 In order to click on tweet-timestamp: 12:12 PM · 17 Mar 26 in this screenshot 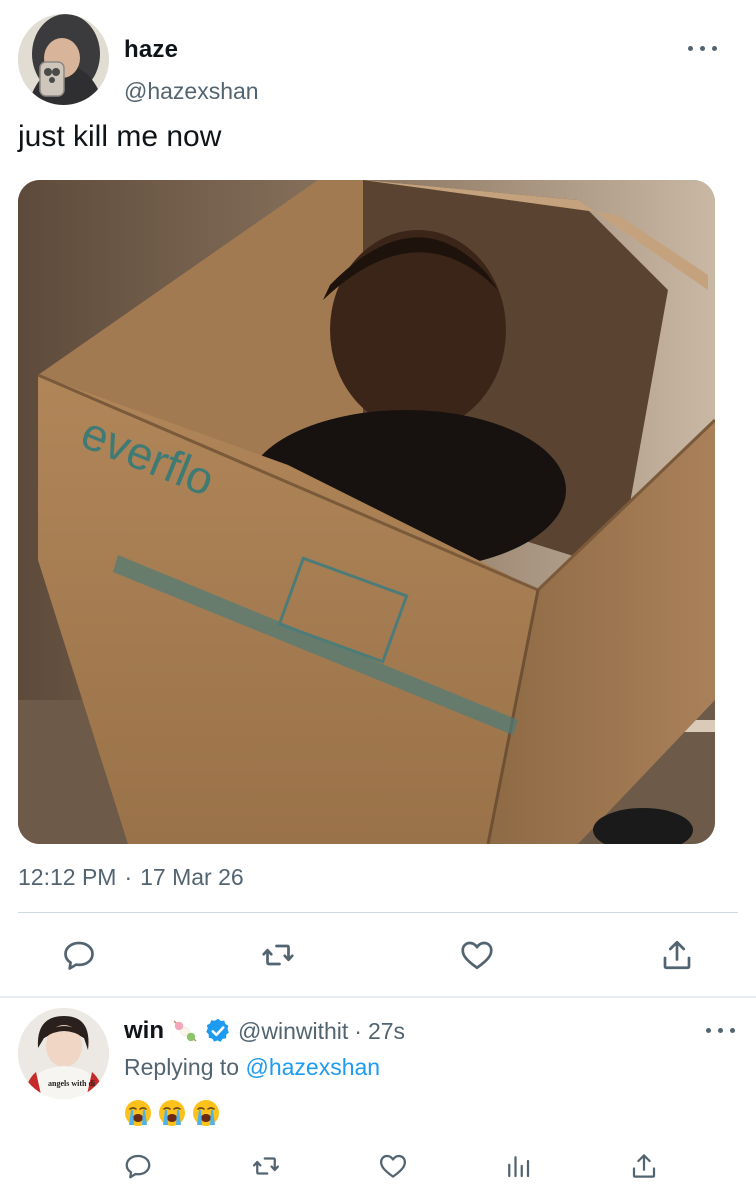, I will do `click(131, 877)`.